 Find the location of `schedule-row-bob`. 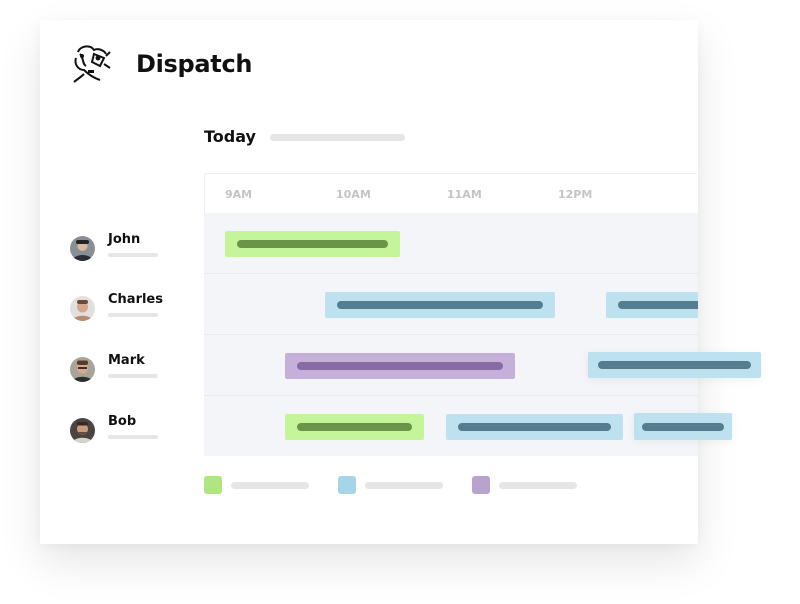

schedule-row-bob is located at coordinates (468, 426).